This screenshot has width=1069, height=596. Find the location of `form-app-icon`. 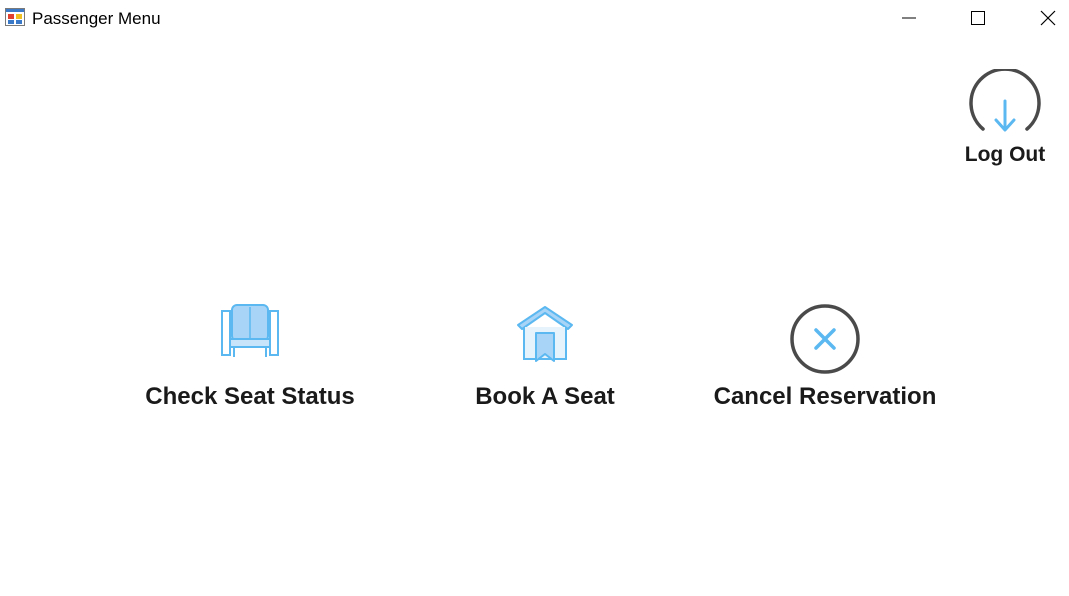

form-app-icon is located at coordinates (15, 17).